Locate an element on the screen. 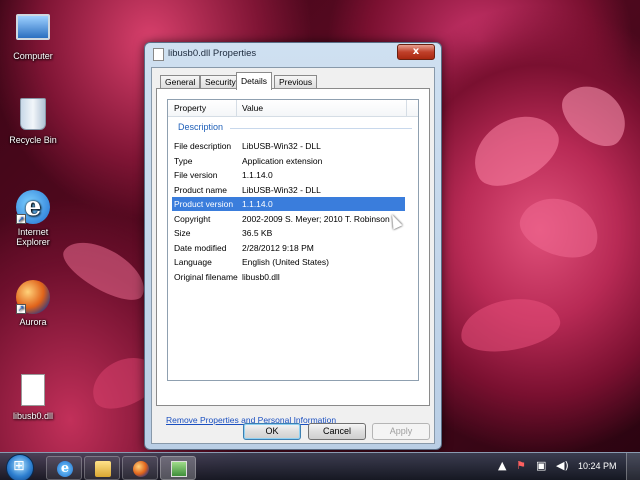 This screenshot has height=480, width=640. taskbar-aurora is located at coordinates (140, 468).